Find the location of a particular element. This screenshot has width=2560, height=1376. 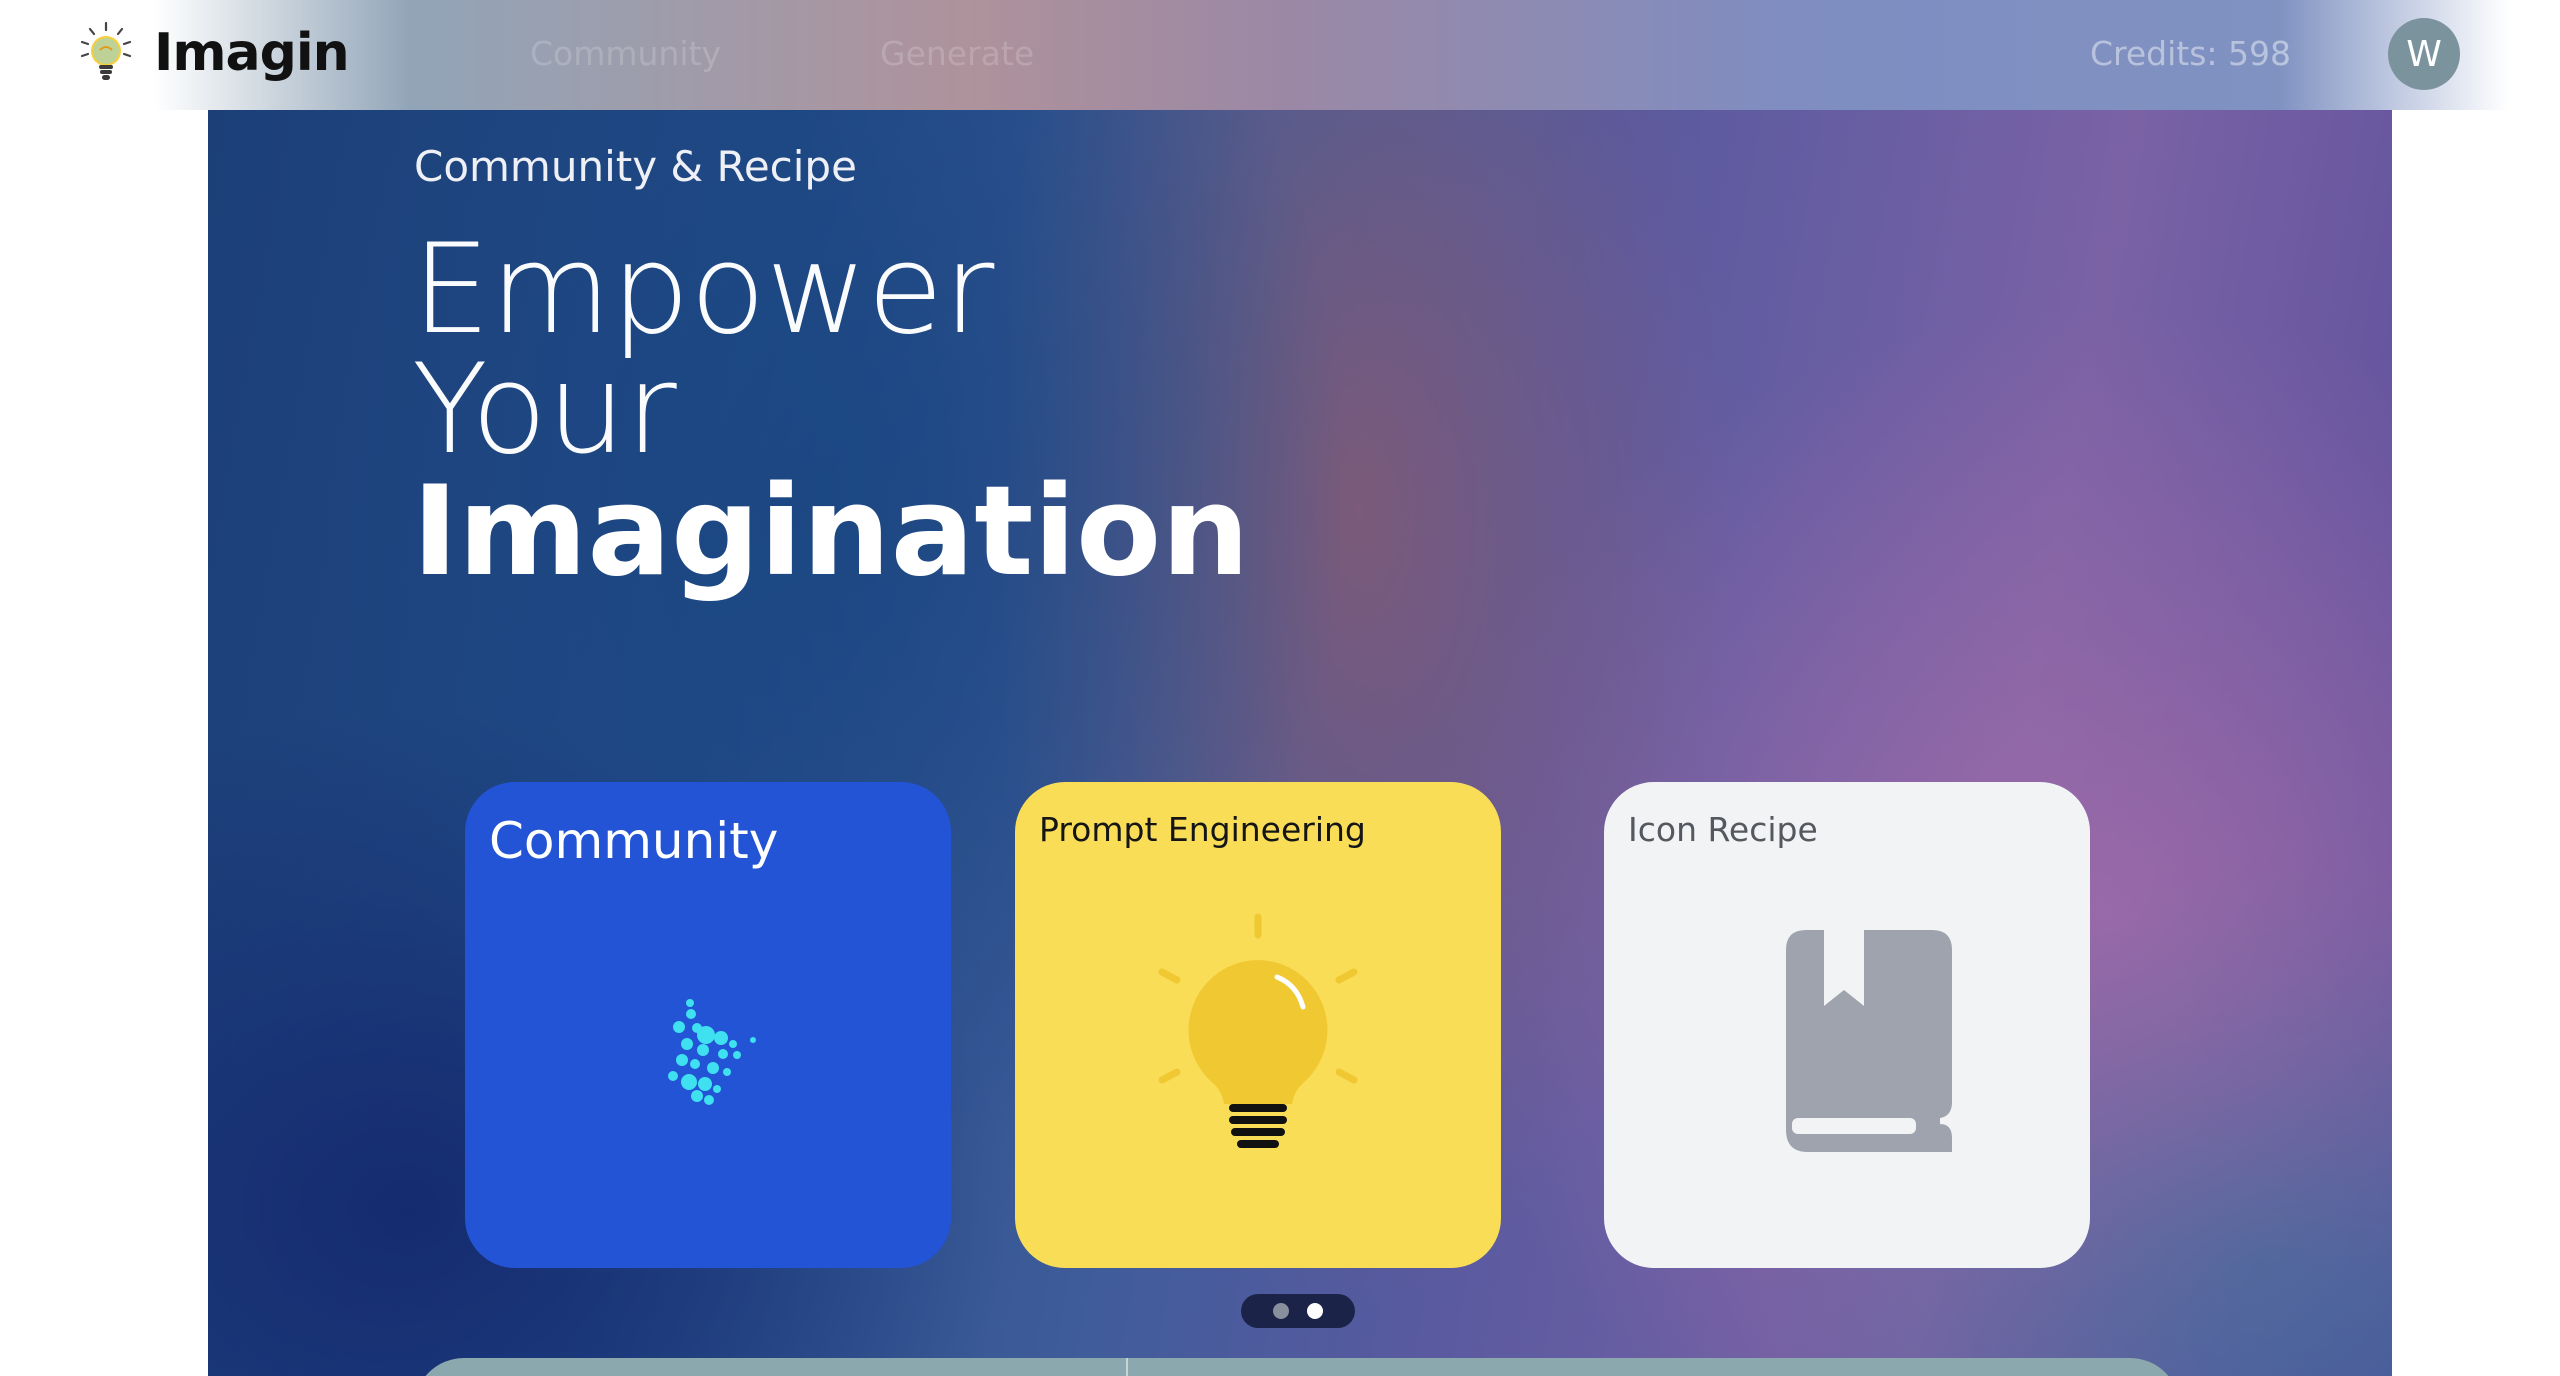

icon-recipe-card: Icon Recipe is located at coordinates (1847, 1025).